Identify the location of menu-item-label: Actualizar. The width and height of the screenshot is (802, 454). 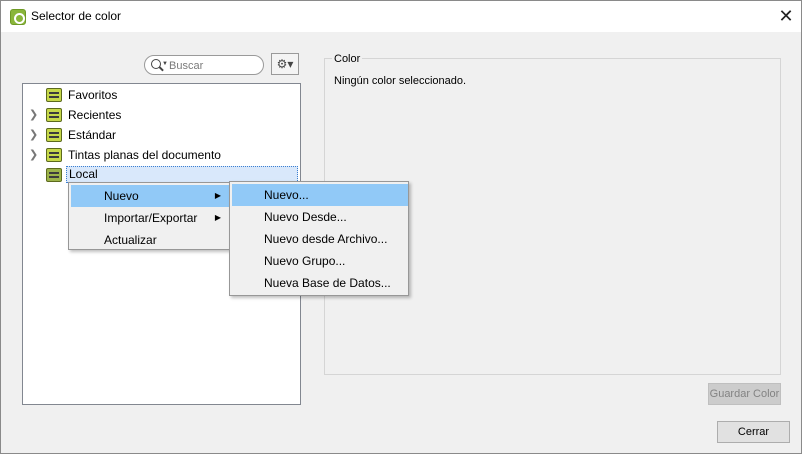
(130, 240).